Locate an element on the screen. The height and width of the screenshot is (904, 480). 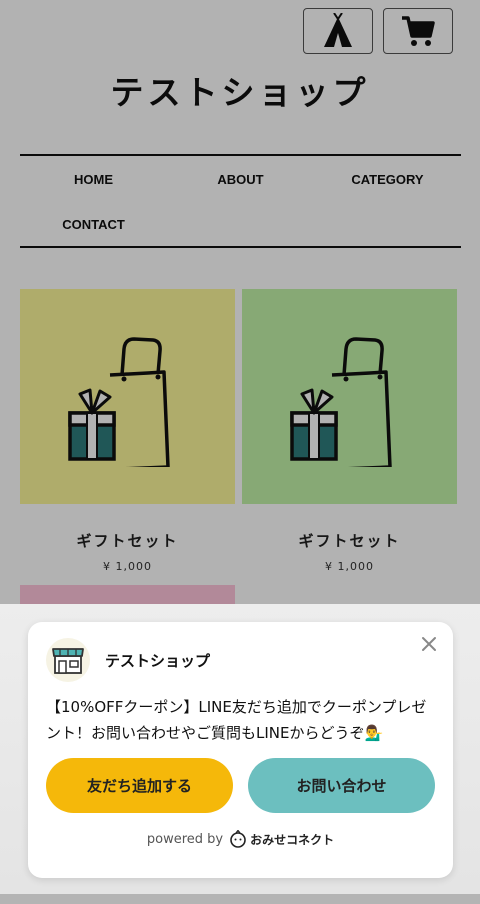
brand-logo: おみせコネクト is located at coordinates (281, 839).